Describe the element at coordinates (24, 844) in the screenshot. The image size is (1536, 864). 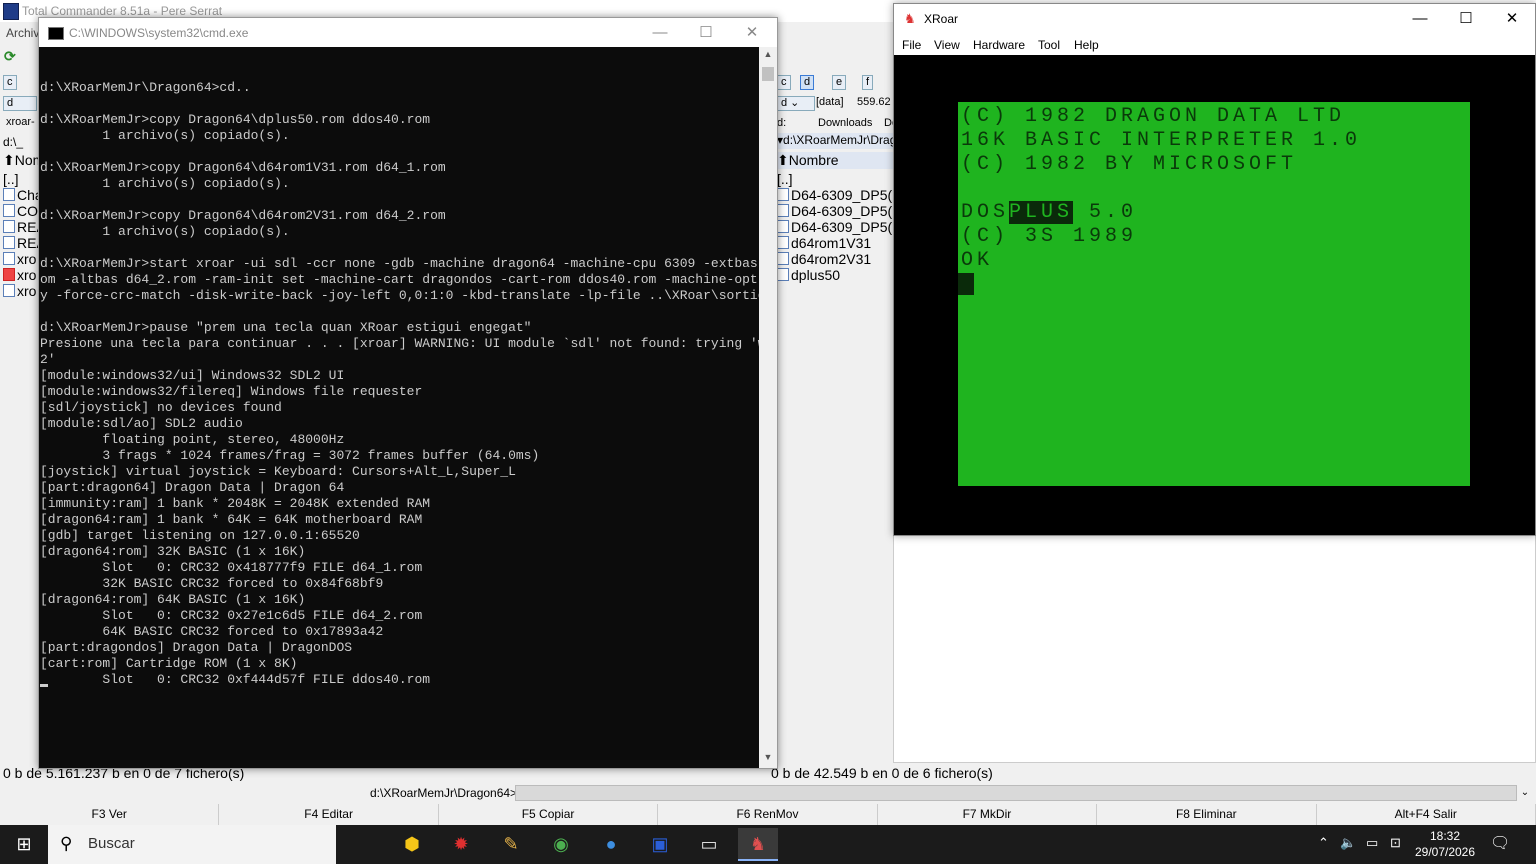
I see `windows-start-icon: ⊞` at that location.